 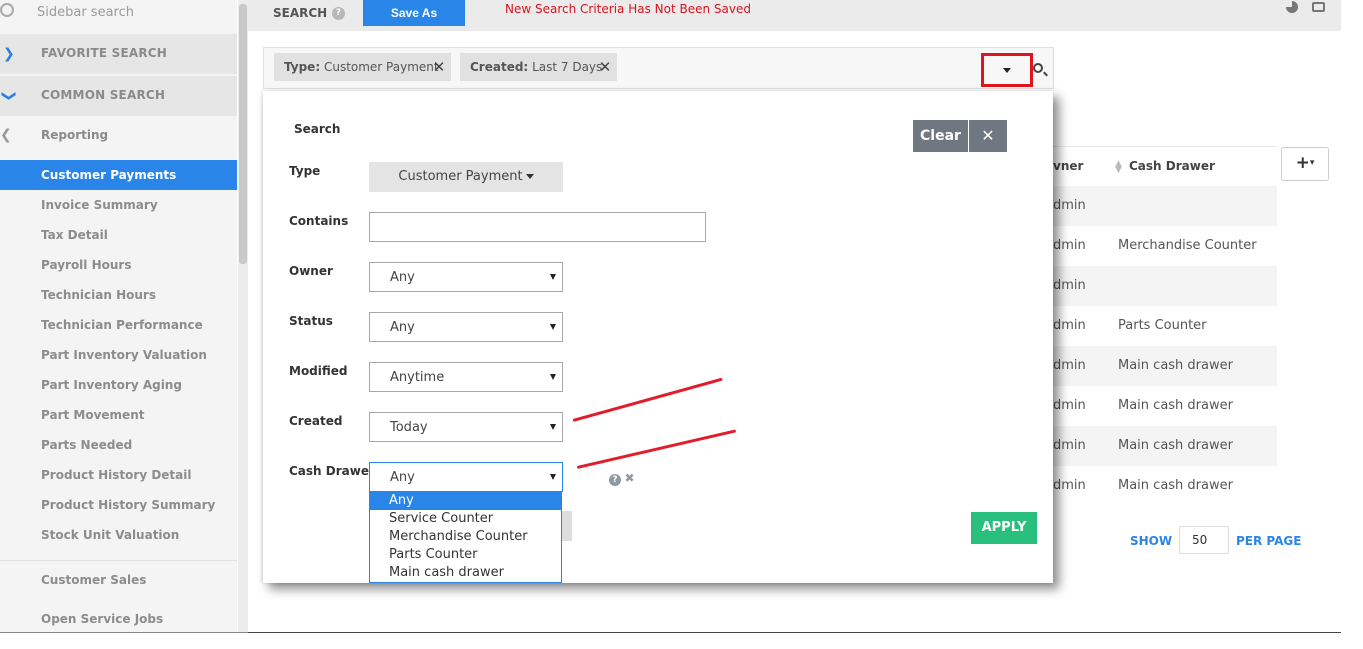 I want to click on cash-drawer-label: Cash Drawer, so click(x=332, y=471).